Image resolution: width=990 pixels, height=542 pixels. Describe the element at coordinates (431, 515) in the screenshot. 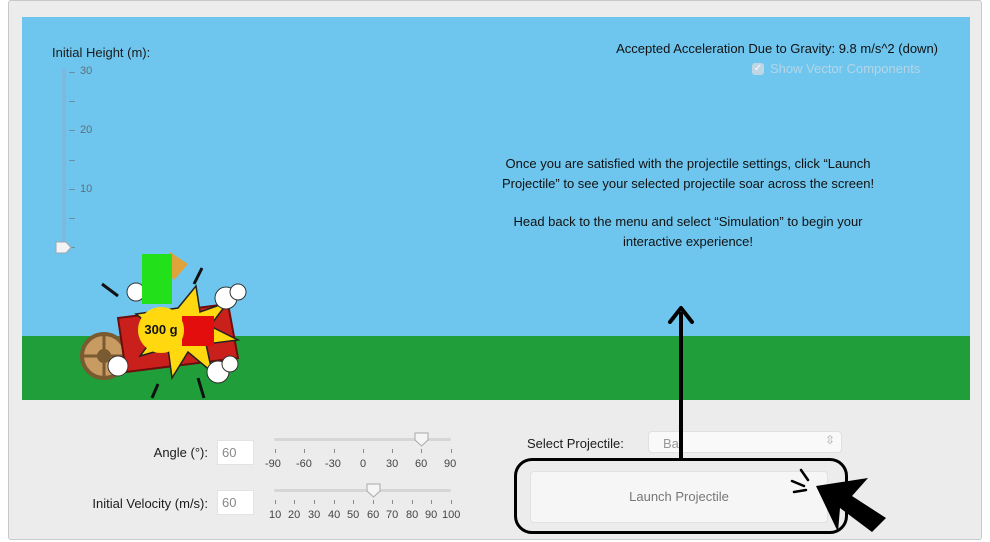

I see `velocity-tick-label: 90` at that location.